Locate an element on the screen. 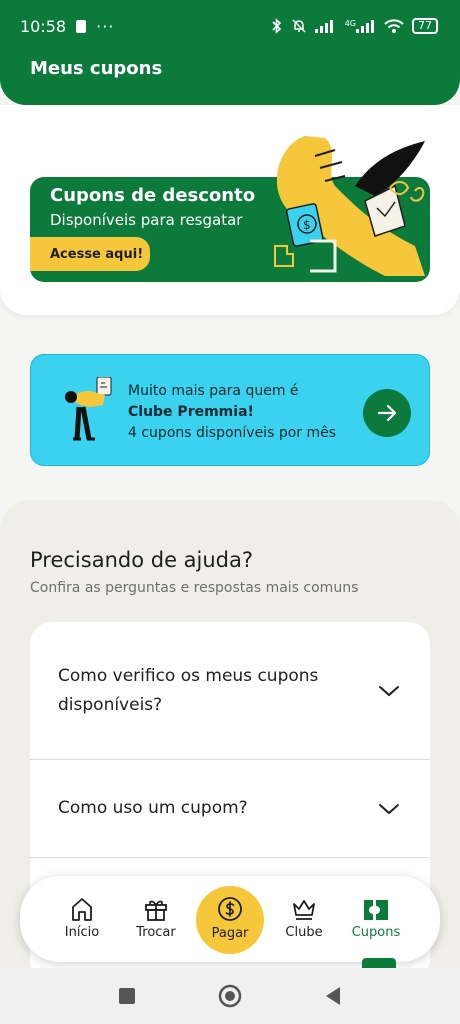 The image size is (460, 1024). premmia-line1: Muito mais para quem é is located at coordinates (213, 391).